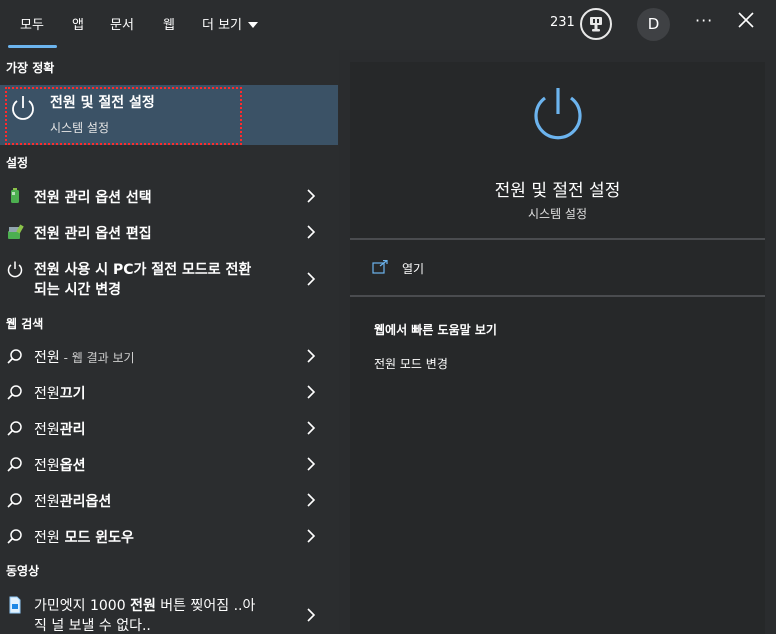  Describe the element at coordinates (93, 198) in the screenshot. I see `settings-item-label: 전원 관리 옵션 선택` at that location.